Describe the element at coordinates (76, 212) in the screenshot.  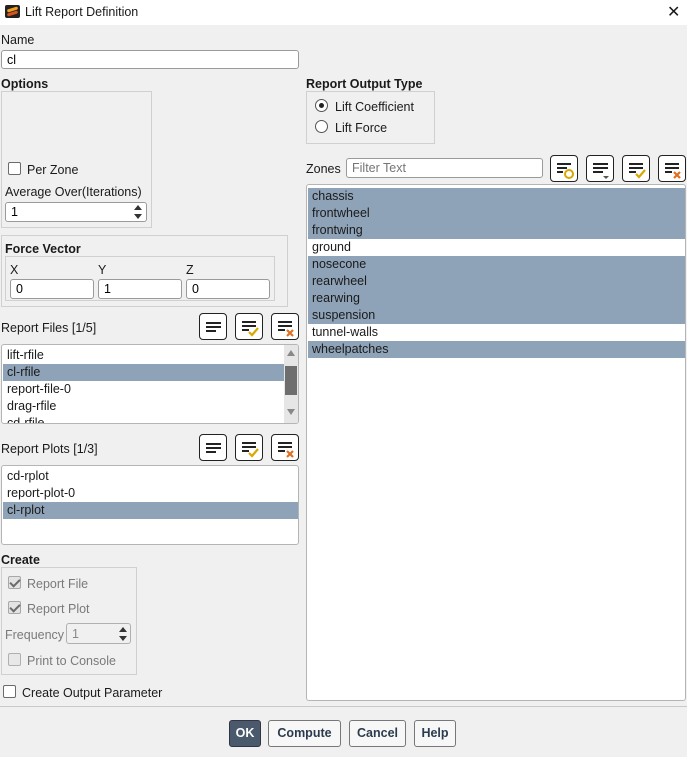
I see `average-over-stepper` at that location.